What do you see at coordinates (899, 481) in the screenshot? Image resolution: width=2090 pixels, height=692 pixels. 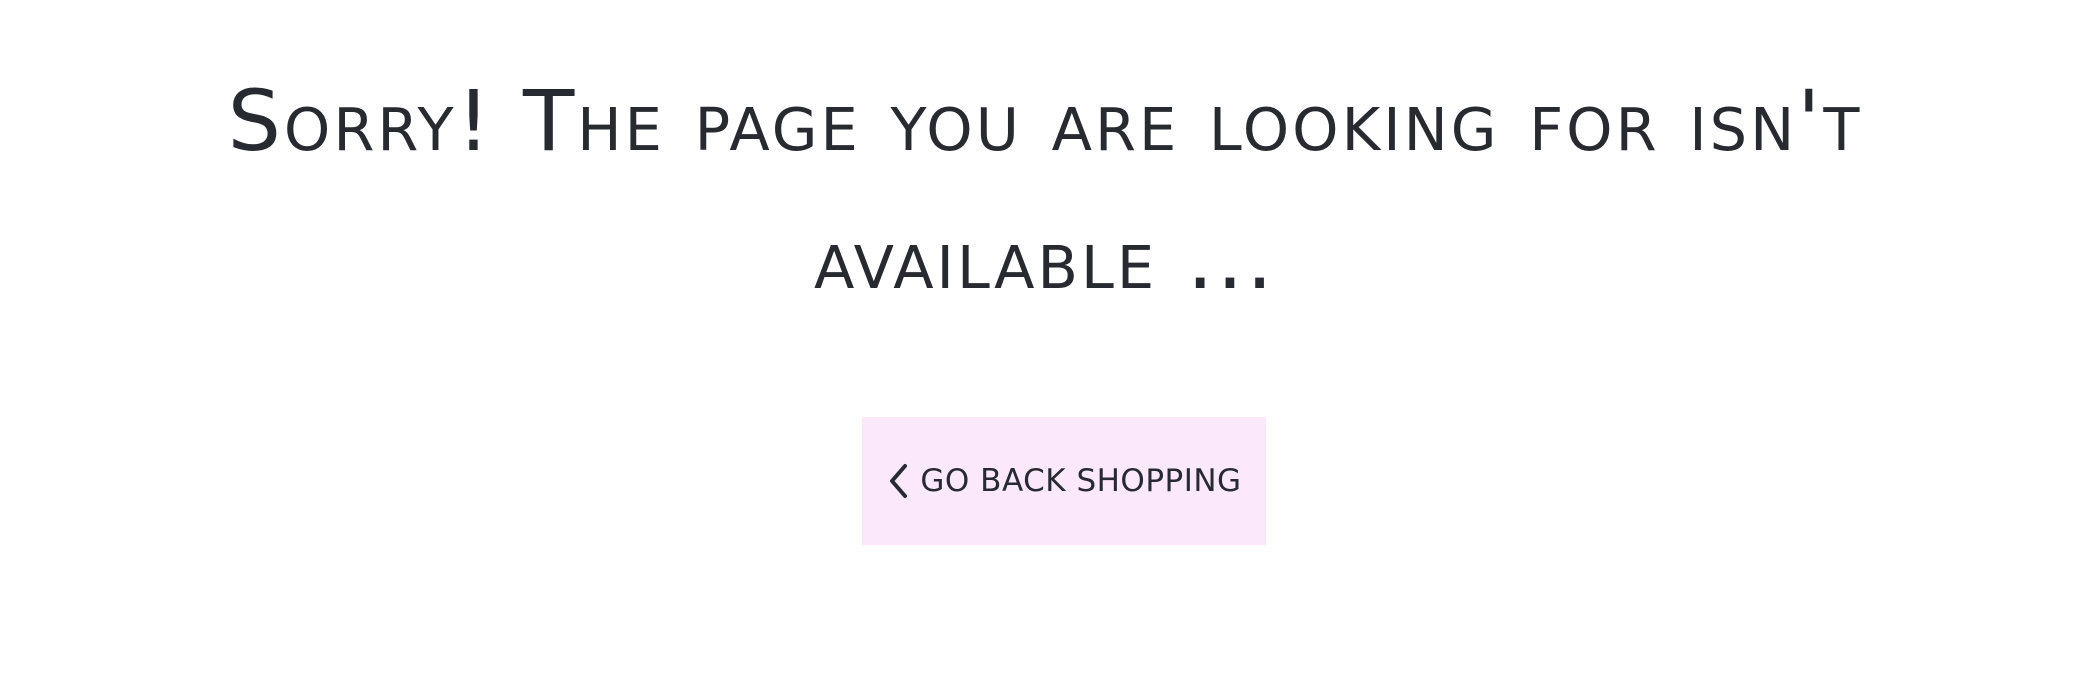 I see `chevron-left-icon` at bounding box center [899, 481].